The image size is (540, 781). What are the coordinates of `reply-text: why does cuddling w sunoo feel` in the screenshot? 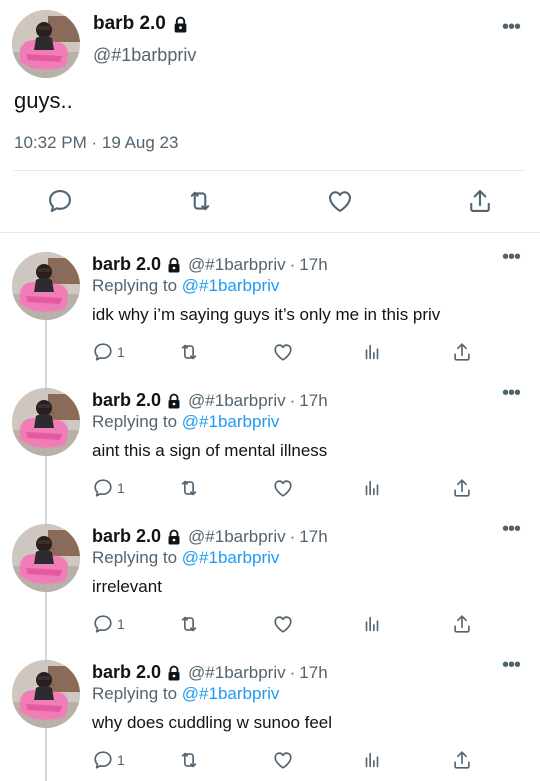 It's located at (212, 722).